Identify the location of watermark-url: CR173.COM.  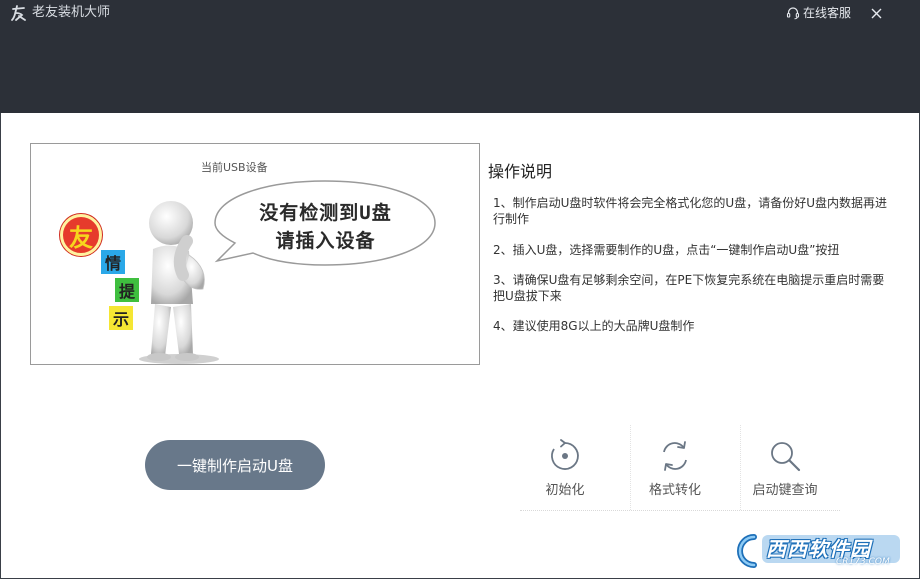
(863, 562).